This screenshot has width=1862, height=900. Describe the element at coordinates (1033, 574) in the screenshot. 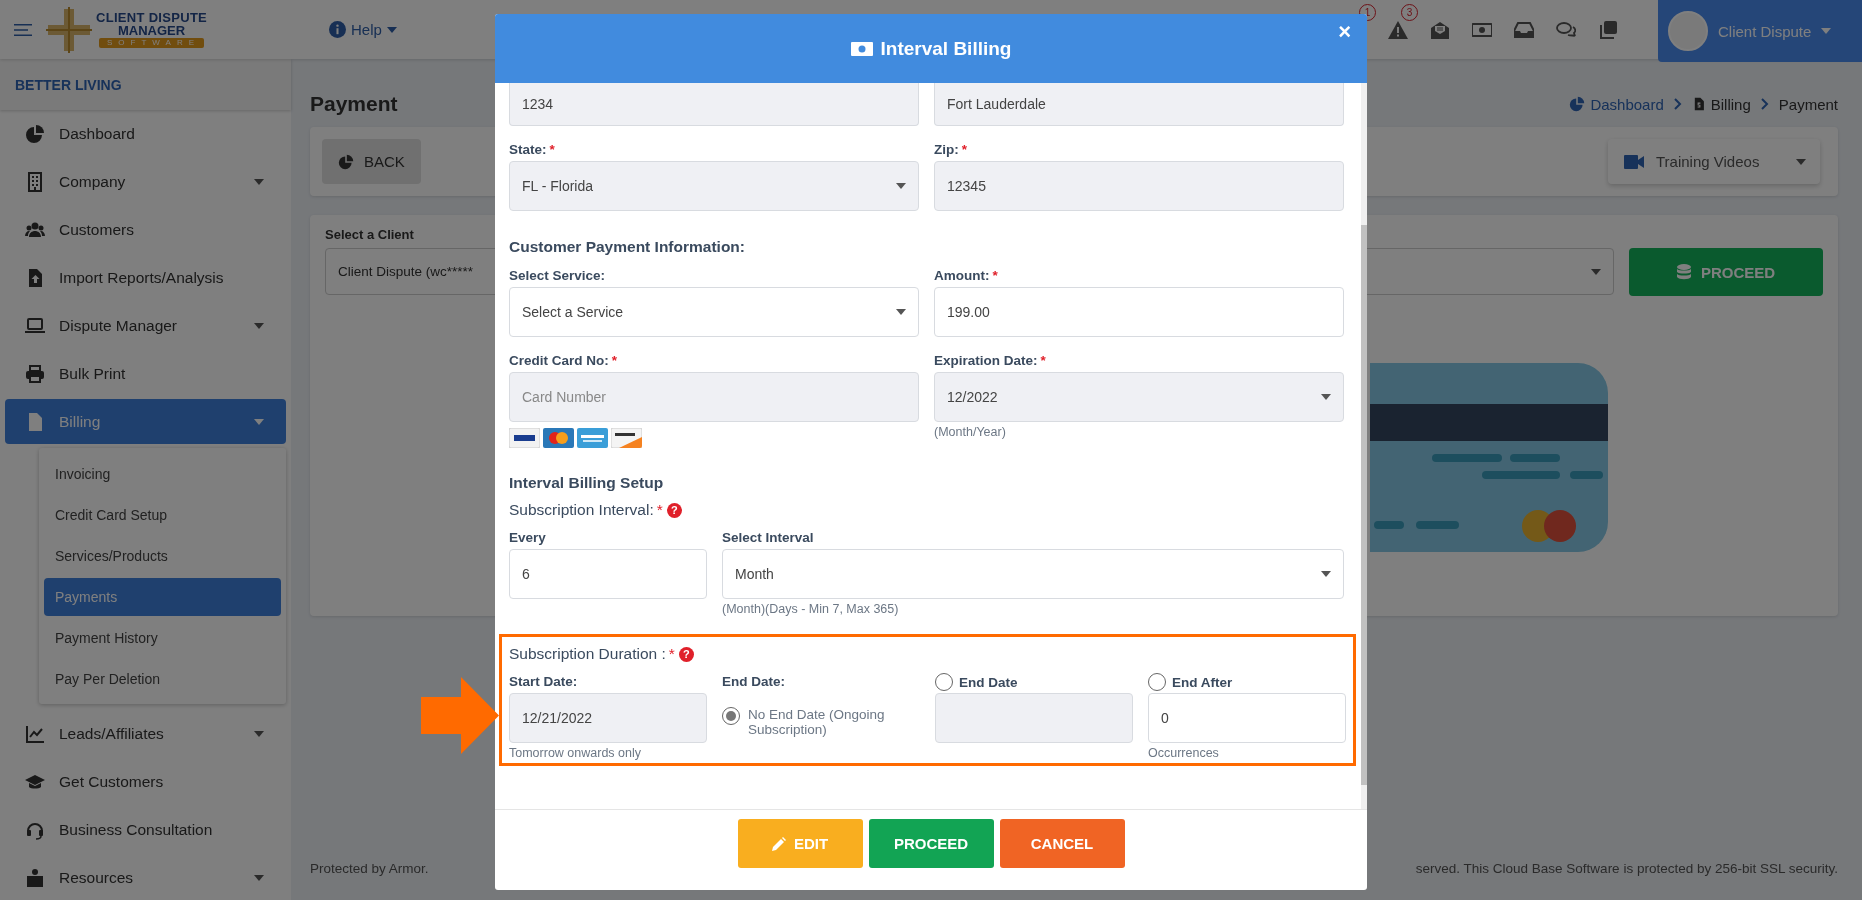

I see `select-field: Month` at that location.